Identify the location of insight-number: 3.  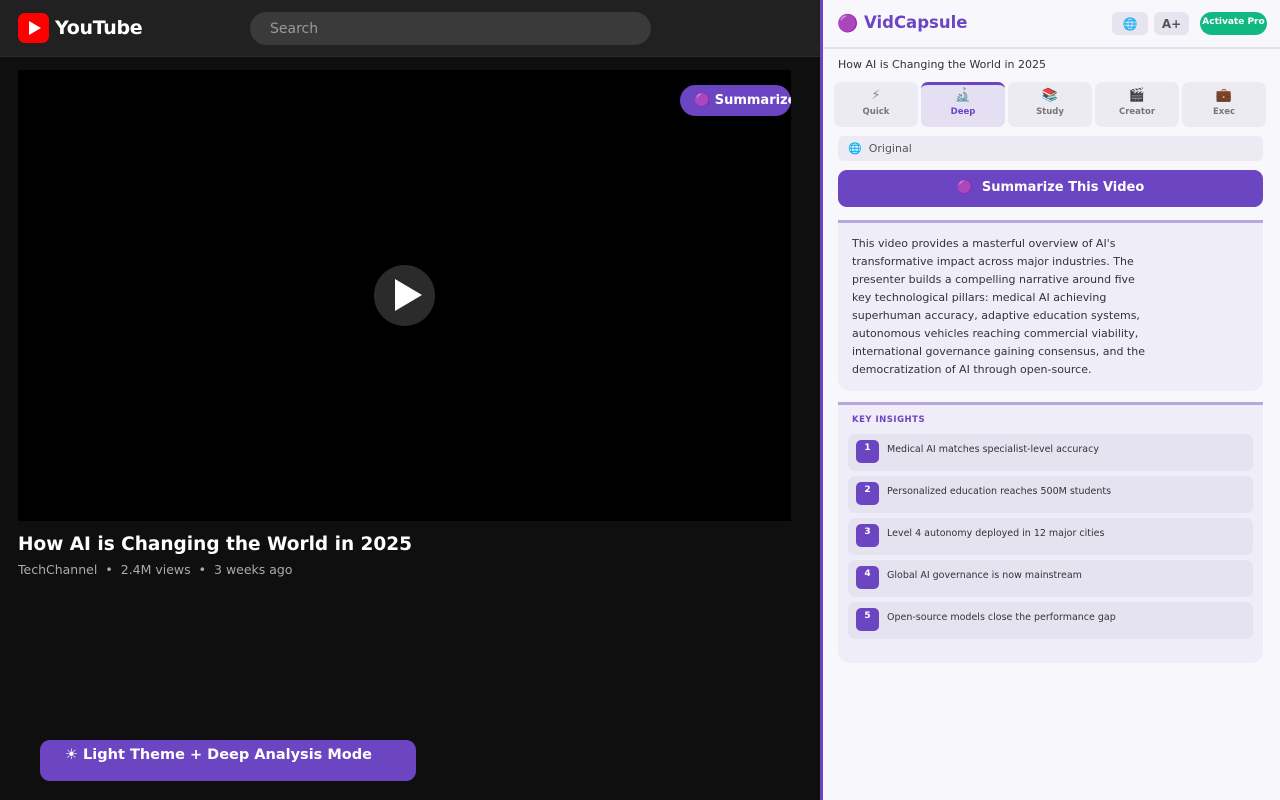
(867, 535).